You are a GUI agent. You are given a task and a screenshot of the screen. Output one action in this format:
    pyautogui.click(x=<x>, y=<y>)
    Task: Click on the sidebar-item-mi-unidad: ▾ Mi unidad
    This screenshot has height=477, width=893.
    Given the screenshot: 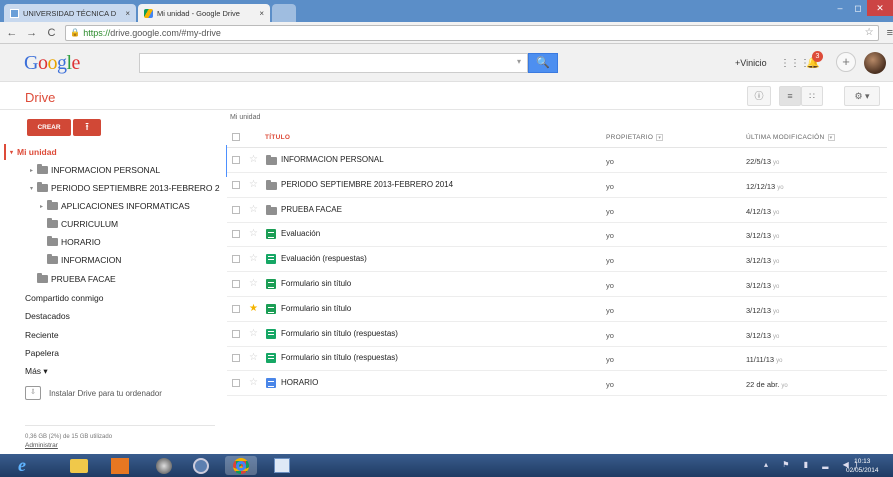 What is the action you would take?
    pyautogui.click(x=111, y=152)
    